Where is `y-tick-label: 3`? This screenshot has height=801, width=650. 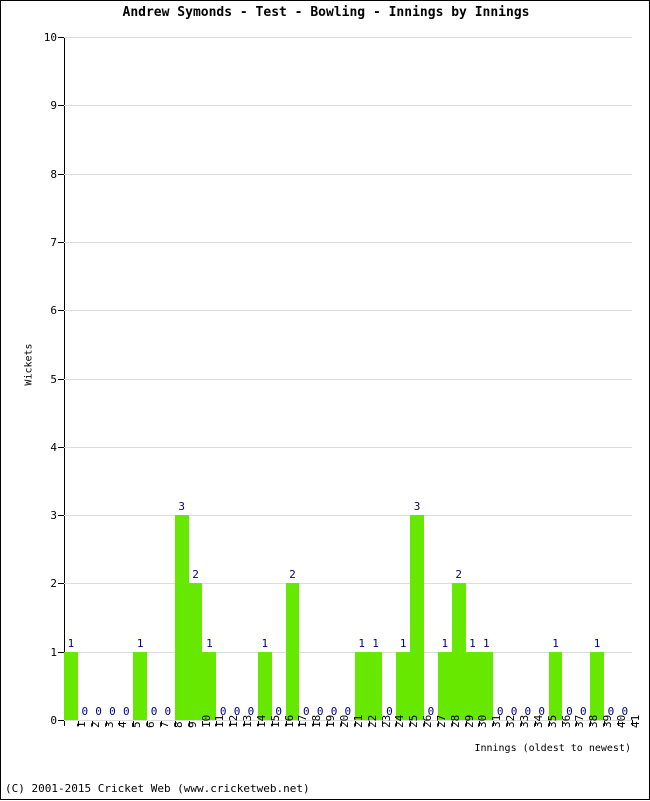
y-tick-label: 3 is located at coordinates (53, 516).